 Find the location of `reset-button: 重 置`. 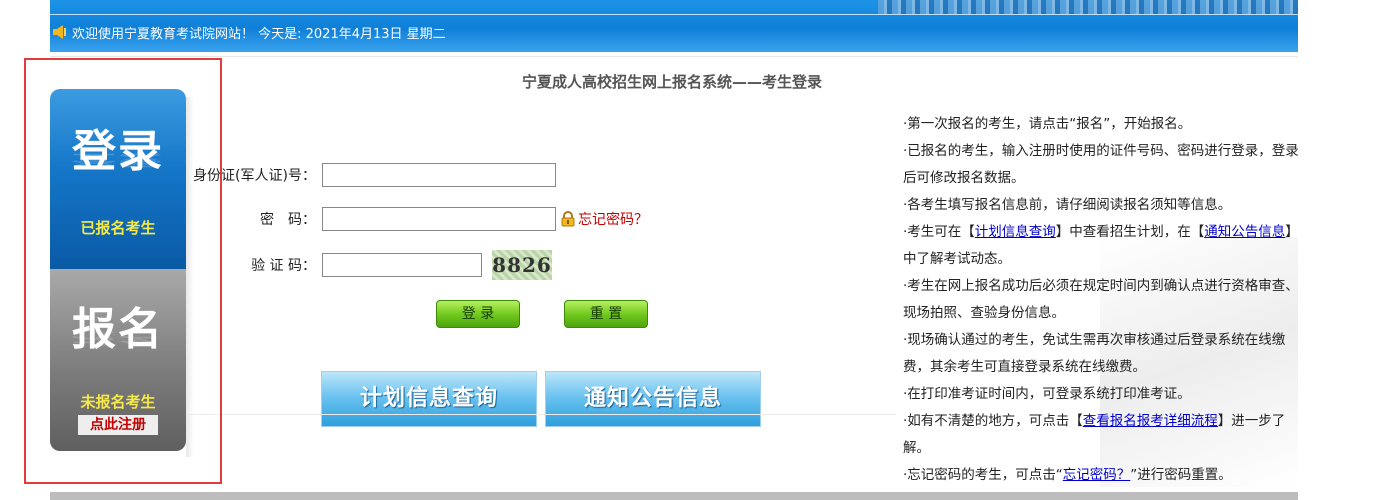

reset-button: 重 置 is located at coordinates (606, 314).